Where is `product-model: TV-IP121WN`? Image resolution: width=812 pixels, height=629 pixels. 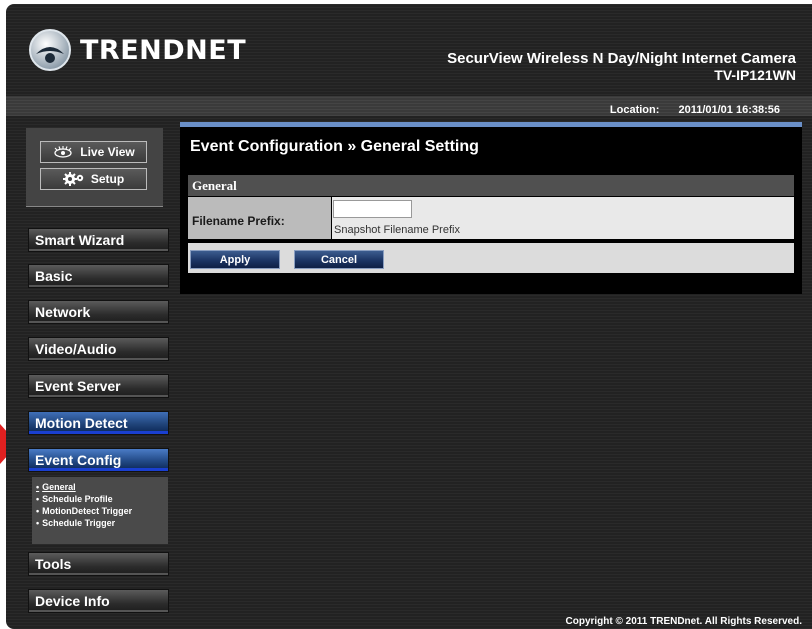
product-model: TV-IP121WN is located at coordinates (755, 75).